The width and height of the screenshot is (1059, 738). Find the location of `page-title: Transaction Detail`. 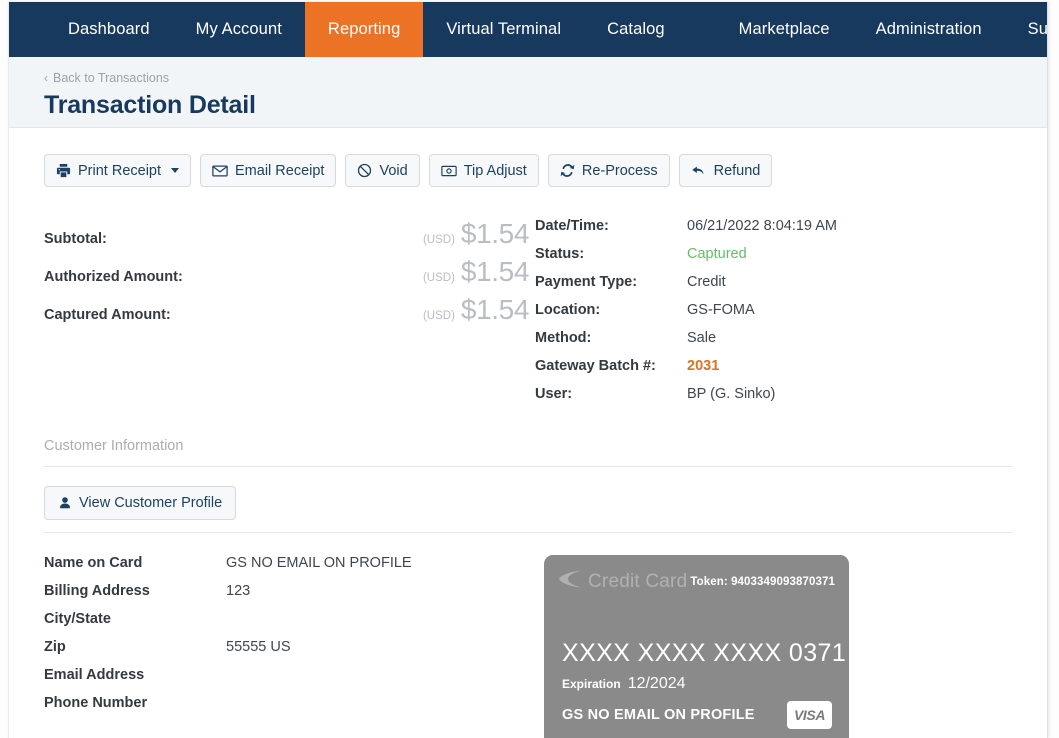

page-title: Transaction Detail is located at coordinates (150, 105).